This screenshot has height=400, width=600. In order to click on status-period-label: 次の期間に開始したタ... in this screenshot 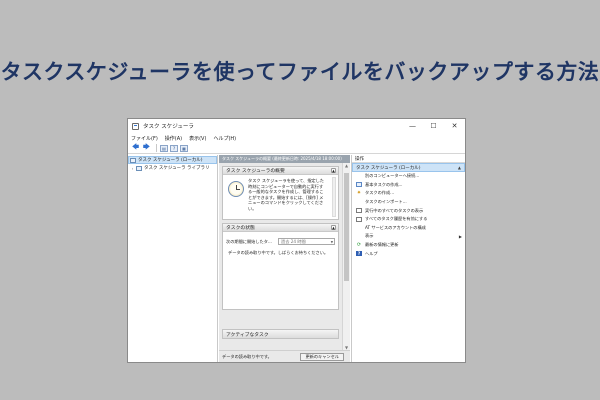, I will do `click(249, 241)`.